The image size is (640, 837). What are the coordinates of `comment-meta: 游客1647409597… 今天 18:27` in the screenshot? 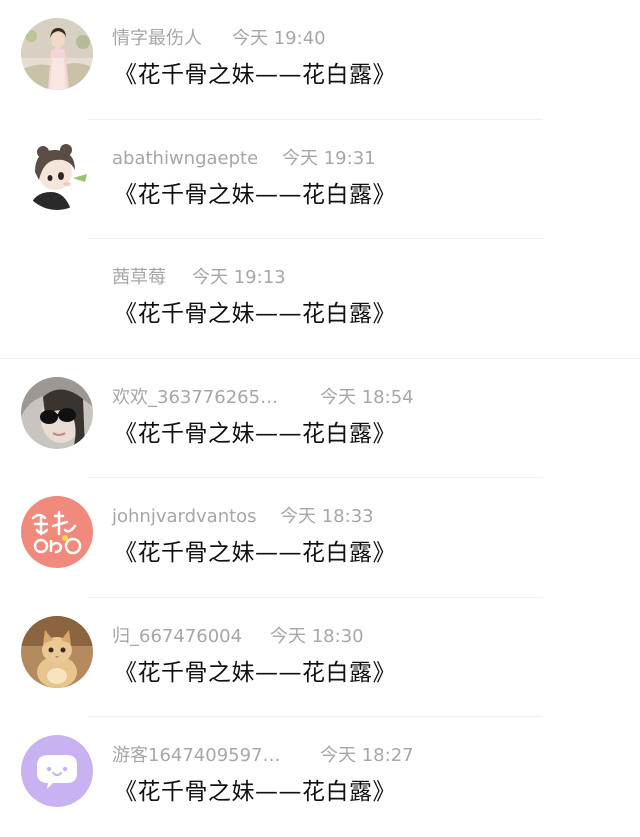 It's located at (263, 756).